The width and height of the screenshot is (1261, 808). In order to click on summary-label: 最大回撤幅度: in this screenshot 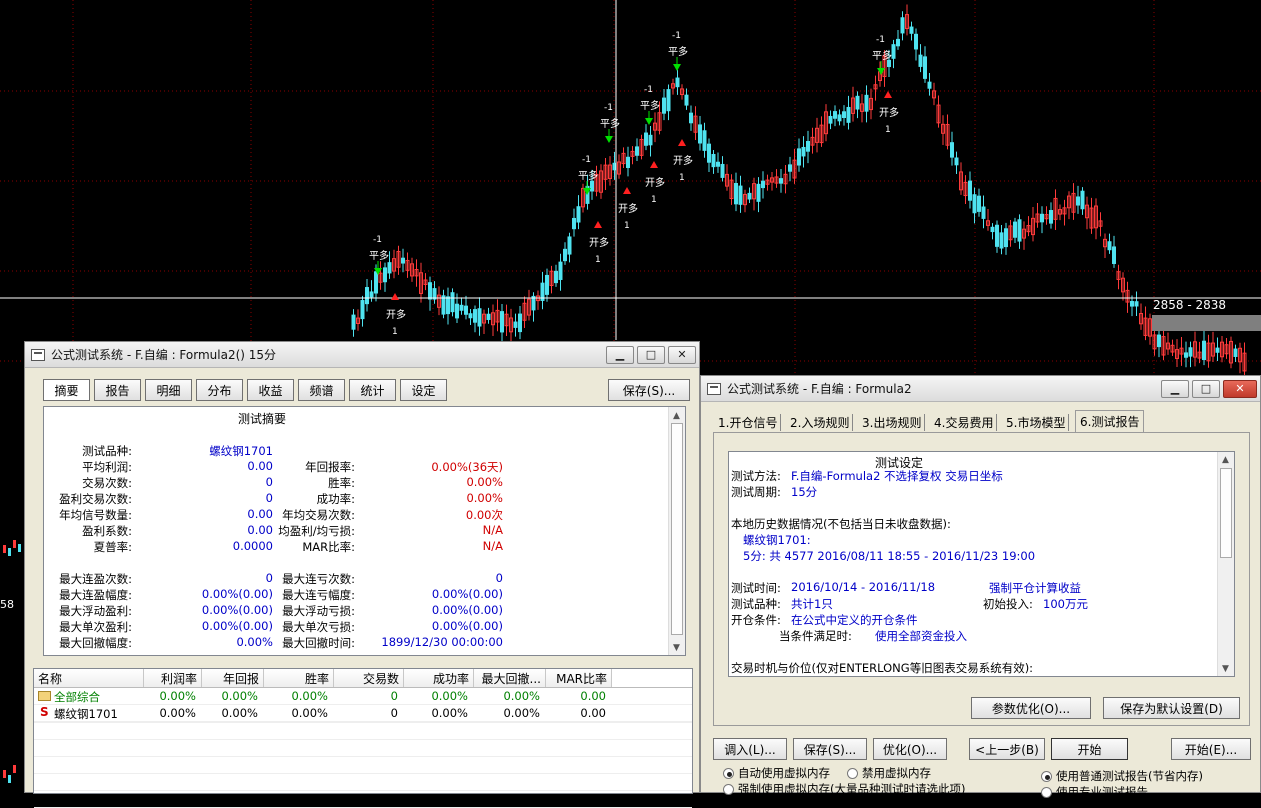, I will do `click(95, 643)`.